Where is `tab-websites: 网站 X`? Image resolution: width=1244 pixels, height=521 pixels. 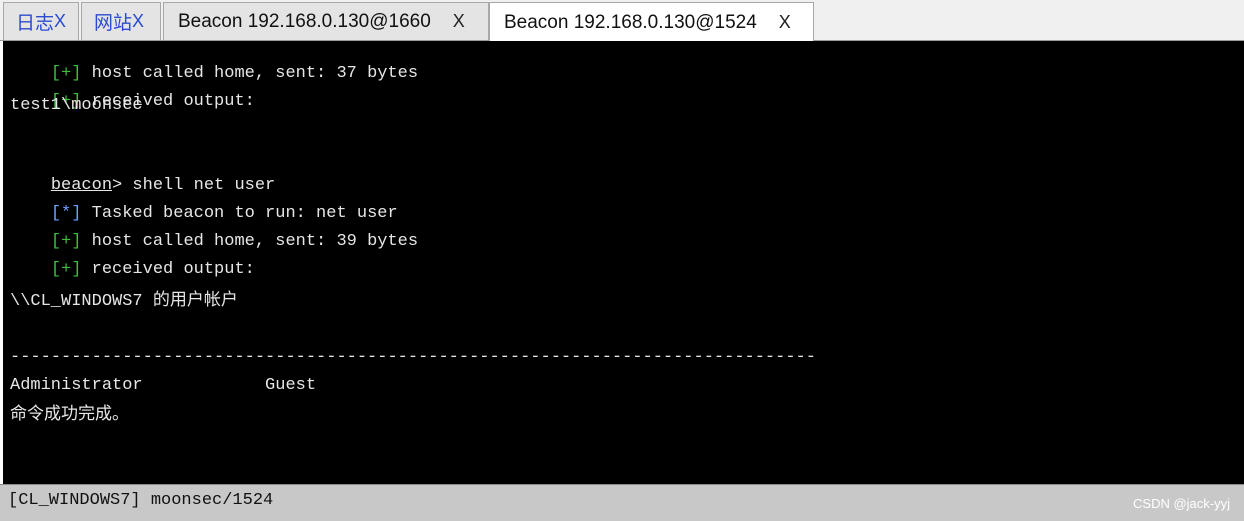
tab-websites: 网站 X is located at coordinates (121, 21).